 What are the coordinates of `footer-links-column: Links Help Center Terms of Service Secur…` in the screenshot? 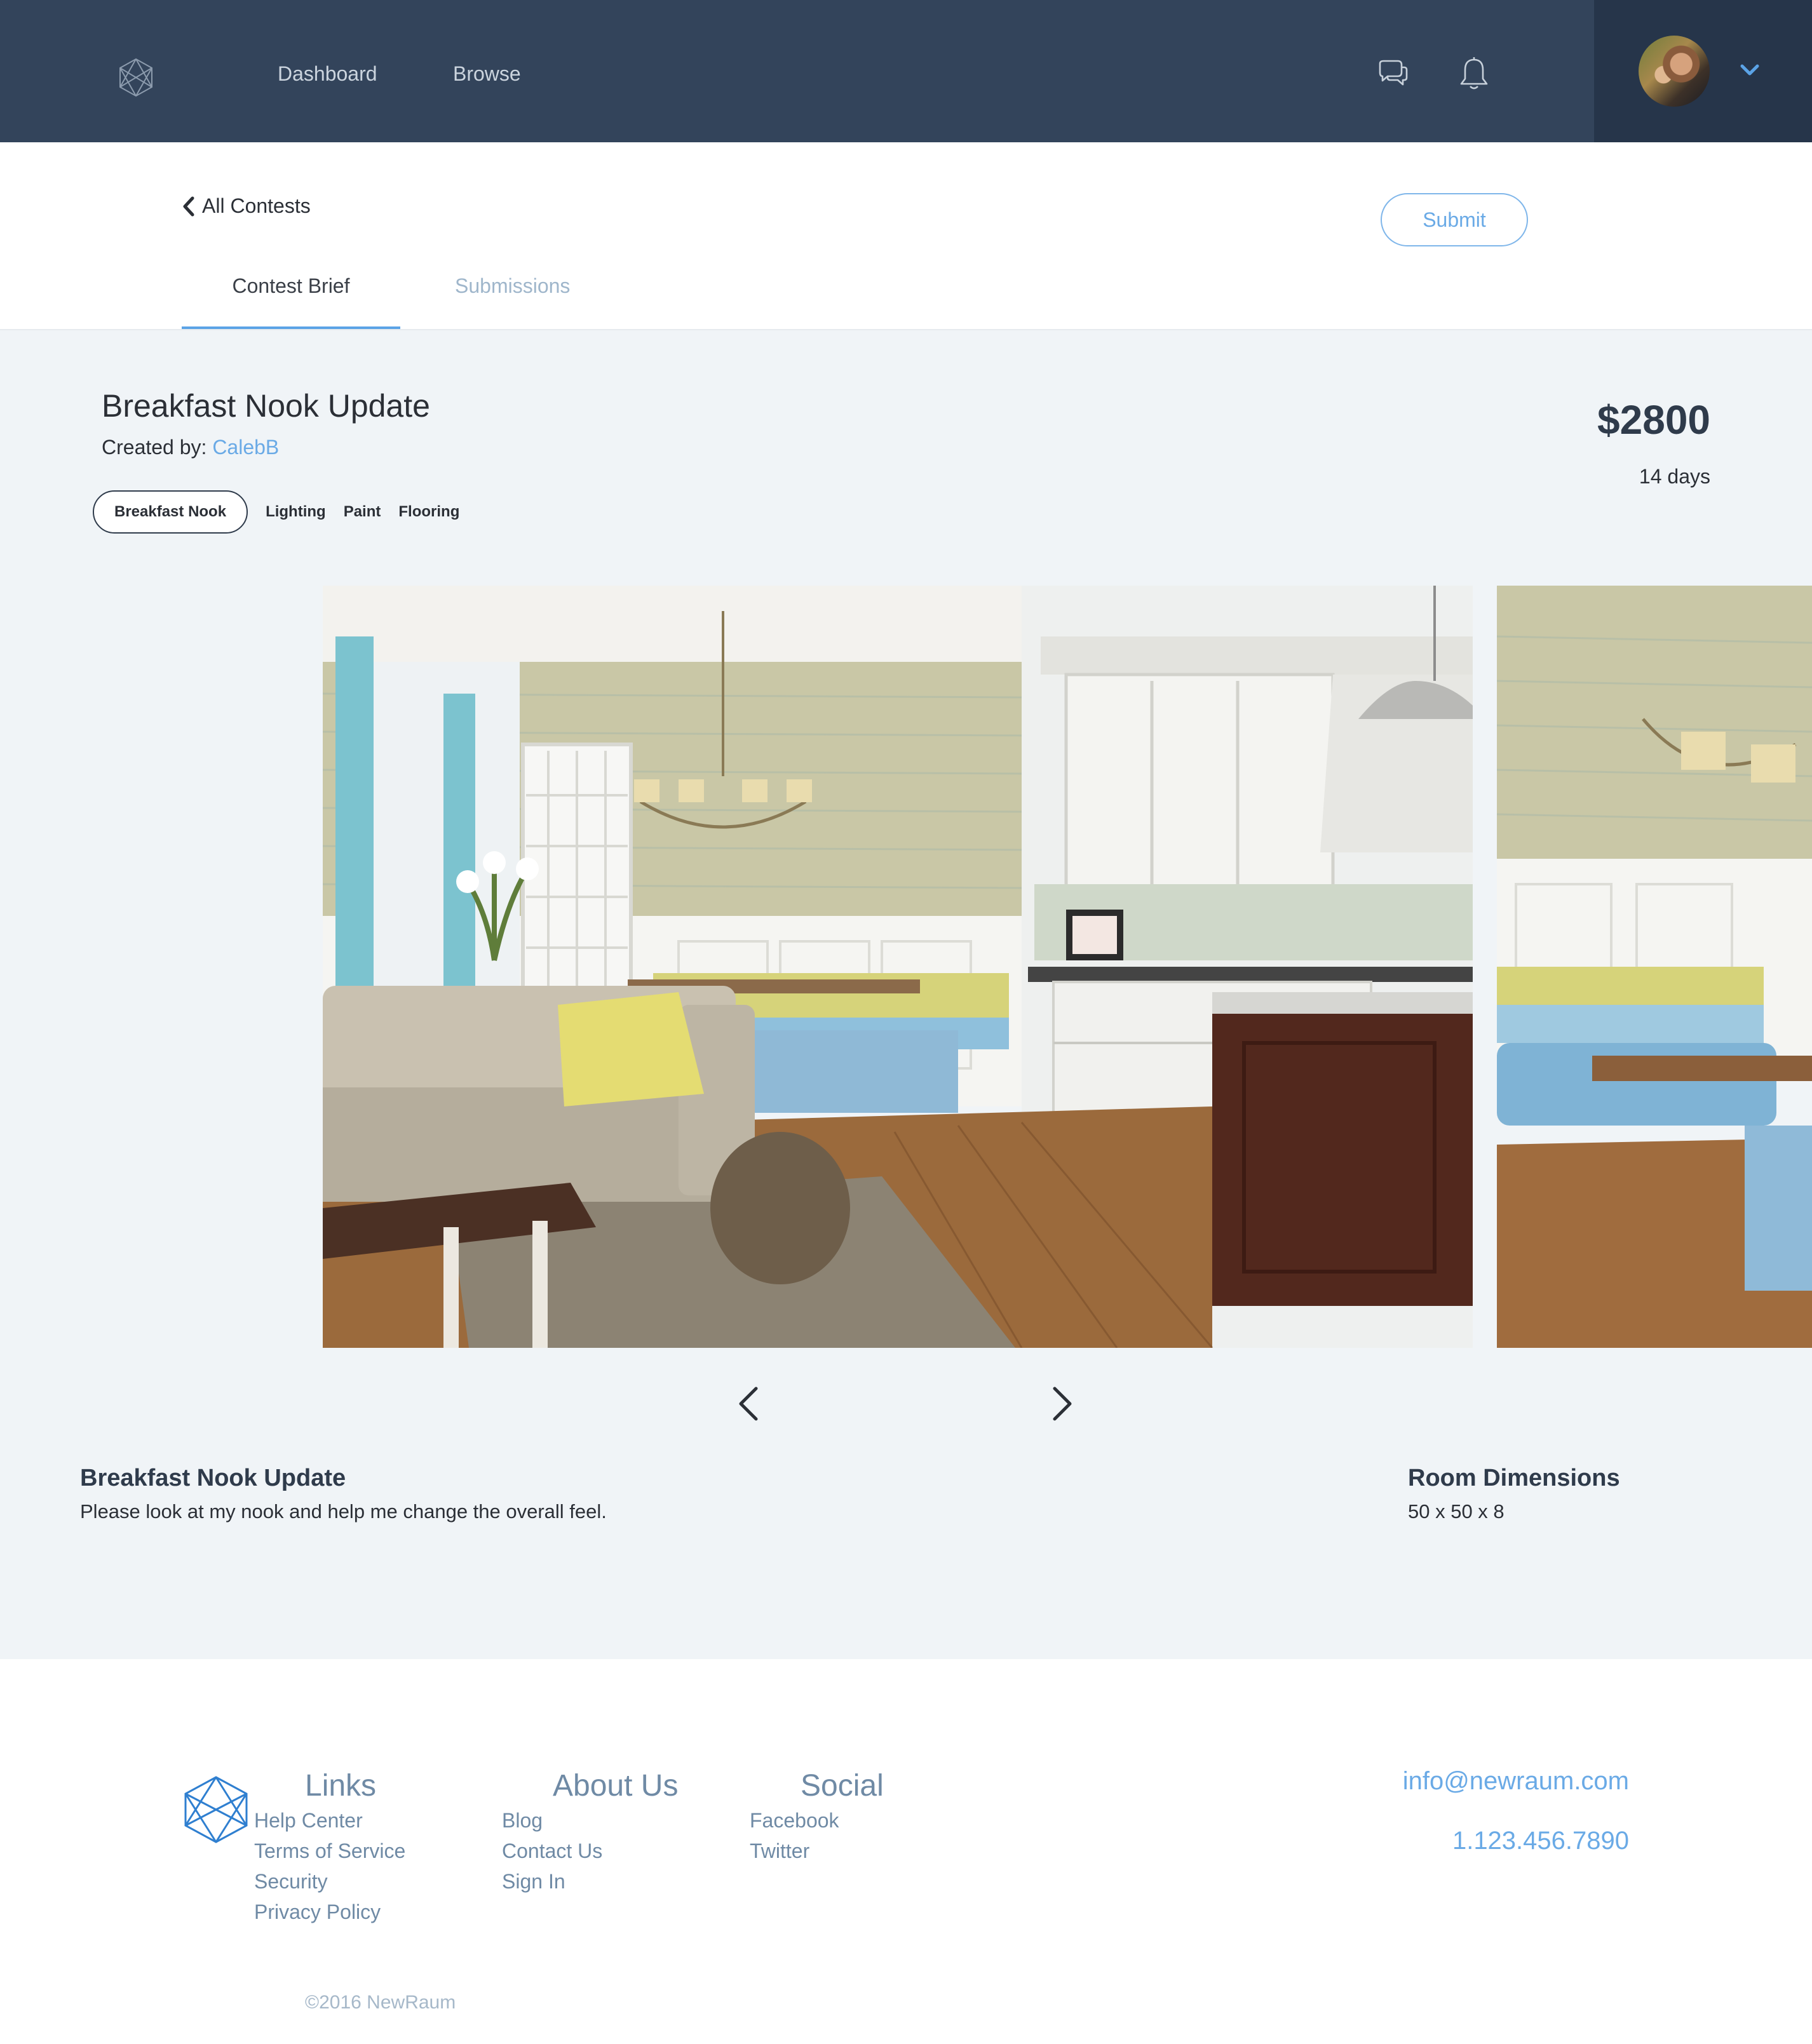 It's located at (330, 1847).